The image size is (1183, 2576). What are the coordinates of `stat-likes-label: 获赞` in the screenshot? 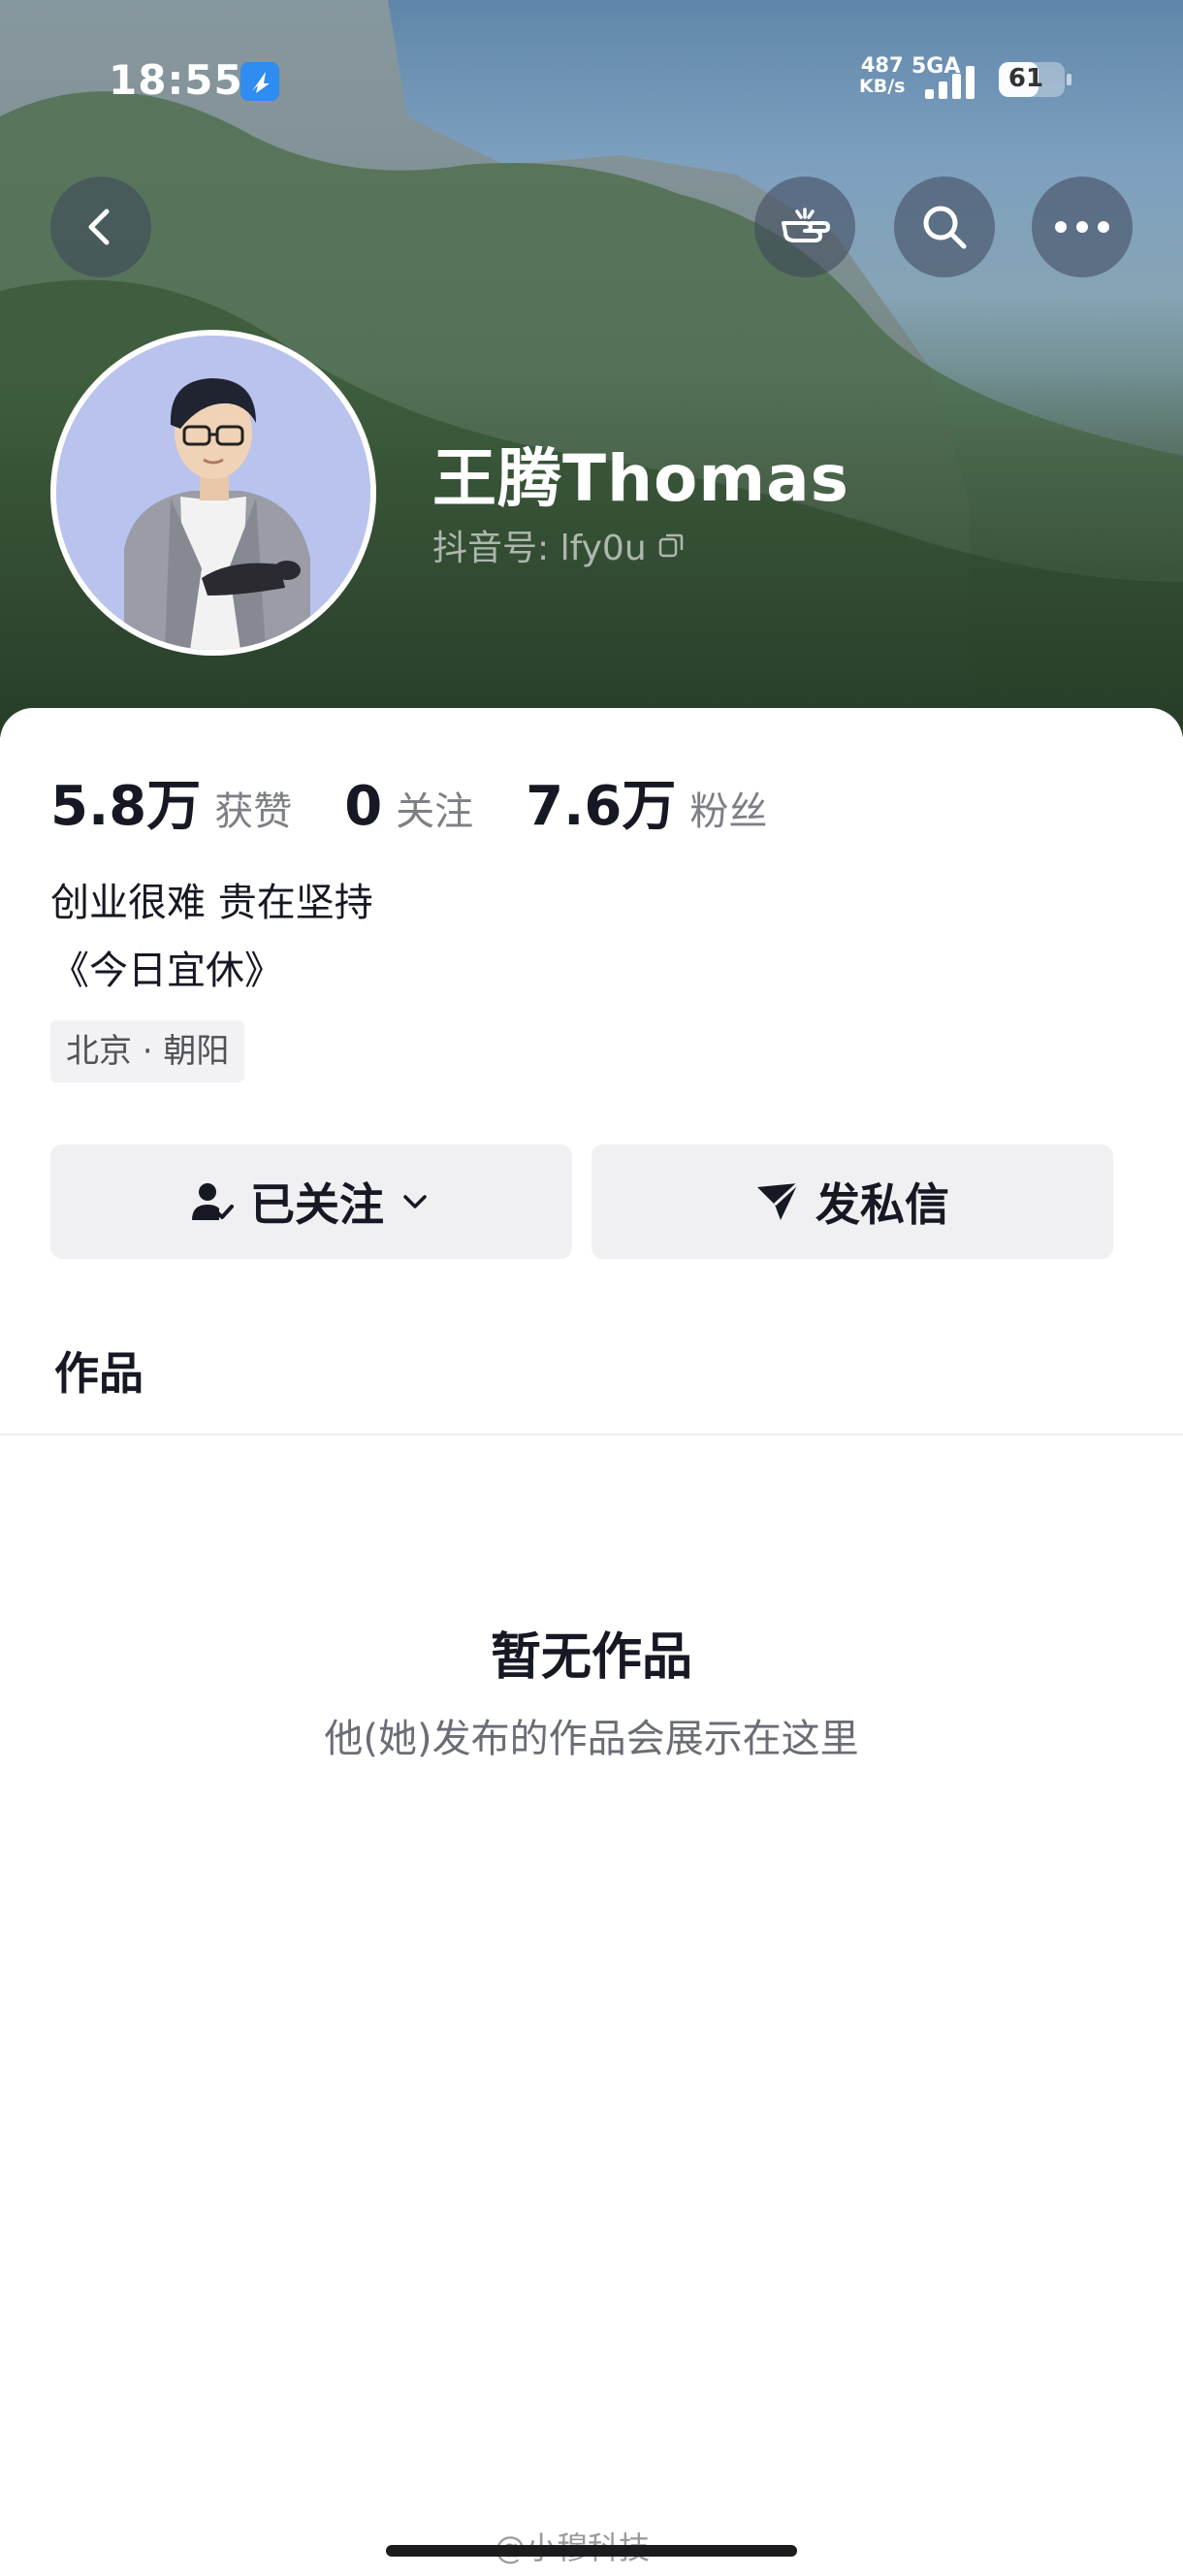 It's located at (253, 811).